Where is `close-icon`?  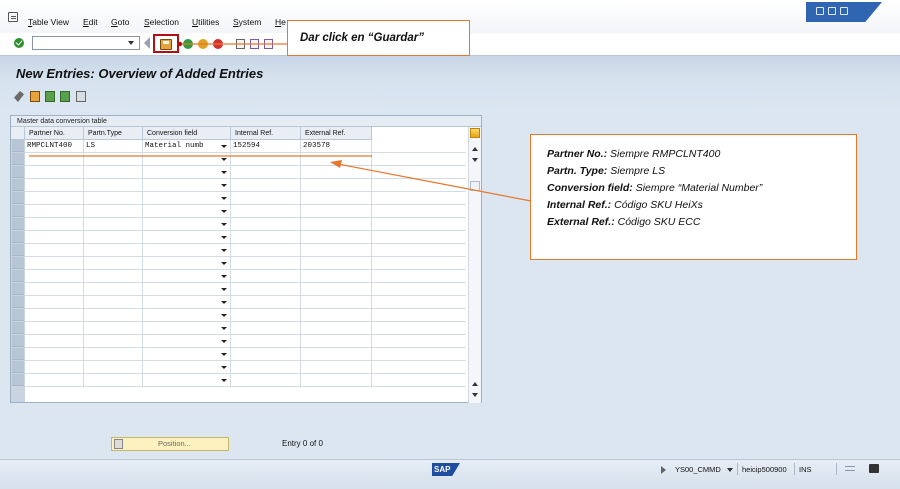 close-icon is located at coordinates (844, 11).